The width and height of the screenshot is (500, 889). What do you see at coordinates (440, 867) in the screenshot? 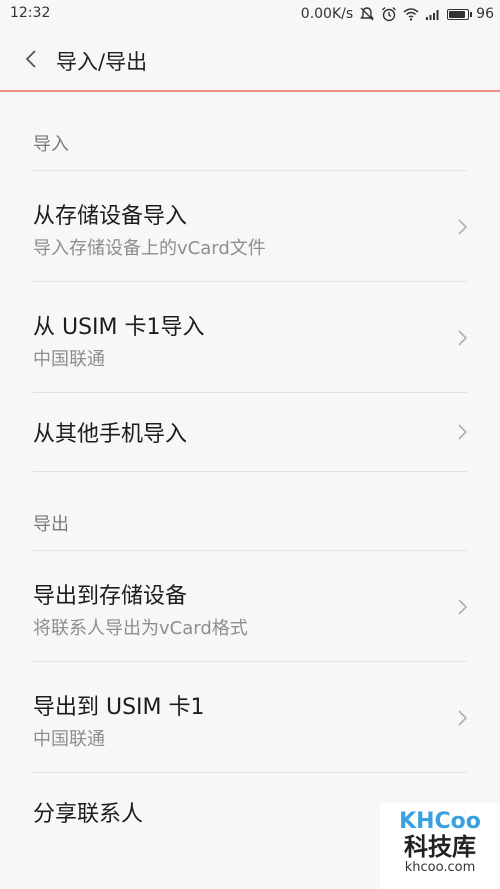
I see `watermark-url: khcoo.com` at bounding box center [440, 867].